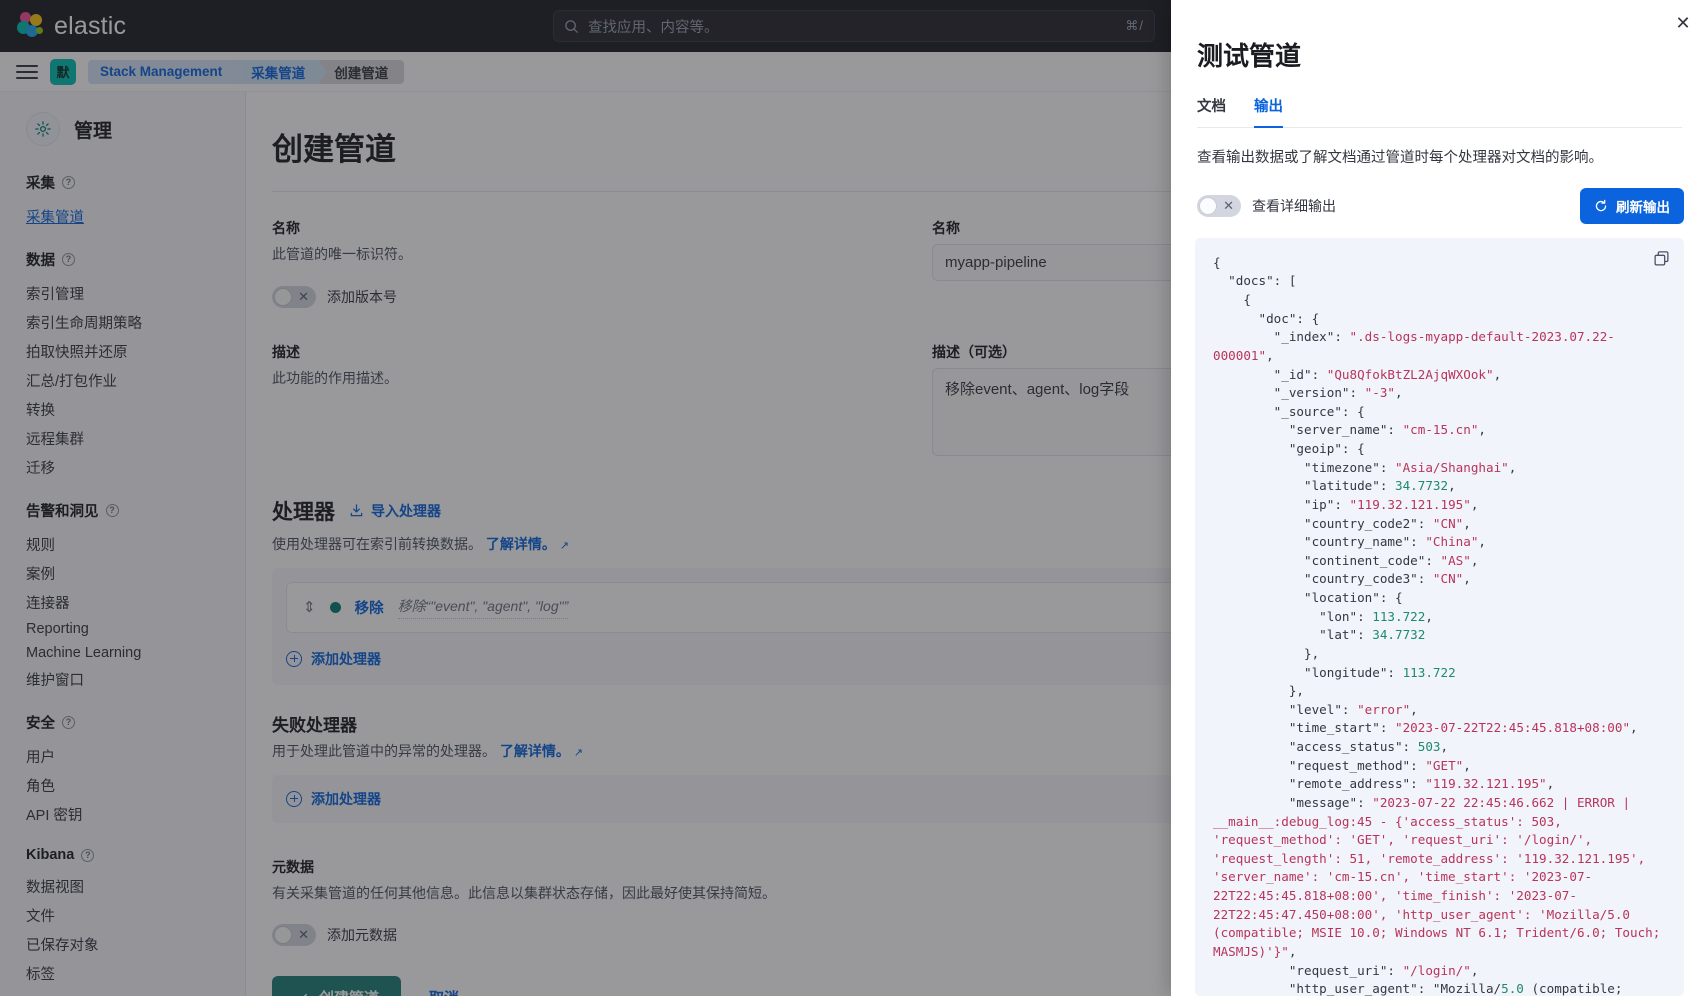  Describe the element at coordinates (1219, 205) in the screenshot. I see `verbose-output-toggle: ✕` at that location.